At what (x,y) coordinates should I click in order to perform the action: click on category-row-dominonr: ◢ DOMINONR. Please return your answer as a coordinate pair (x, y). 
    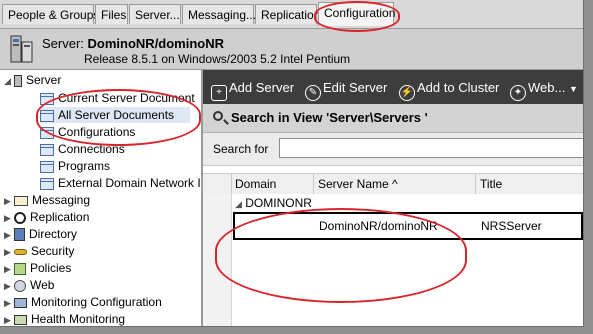
    Looking at the image, I should click on (273, 203).